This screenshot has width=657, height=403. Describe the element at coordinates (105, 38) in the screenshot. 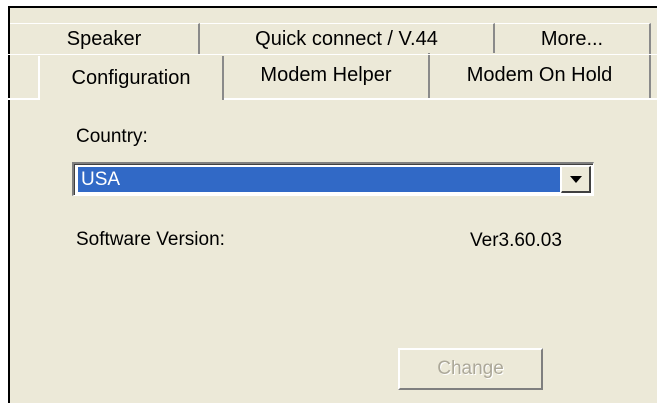

I see `tab-speaker: Speaker` at that location.